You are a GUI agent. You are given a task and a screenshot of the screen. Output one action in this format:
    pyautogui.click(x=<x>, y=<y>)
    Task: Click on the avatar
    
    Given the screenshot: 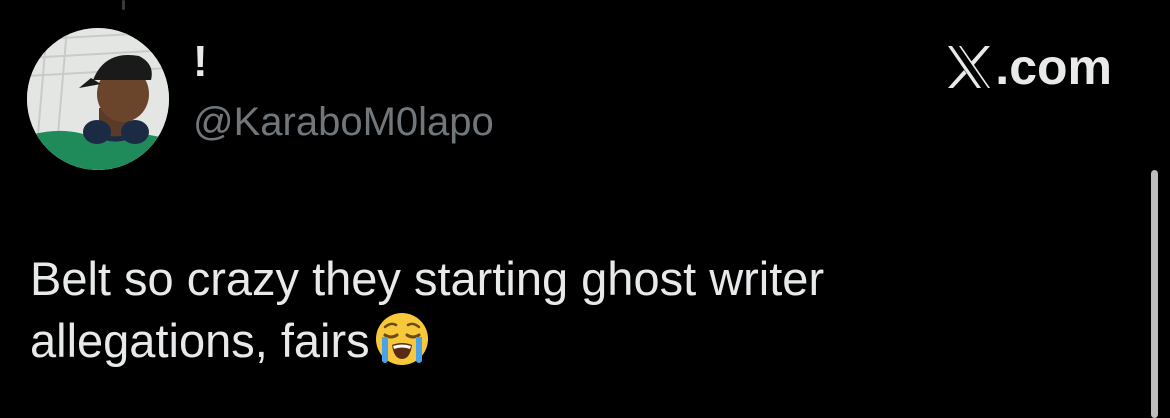 What is the action you would take?
    pyautogui.click(x=98, y=99)
    